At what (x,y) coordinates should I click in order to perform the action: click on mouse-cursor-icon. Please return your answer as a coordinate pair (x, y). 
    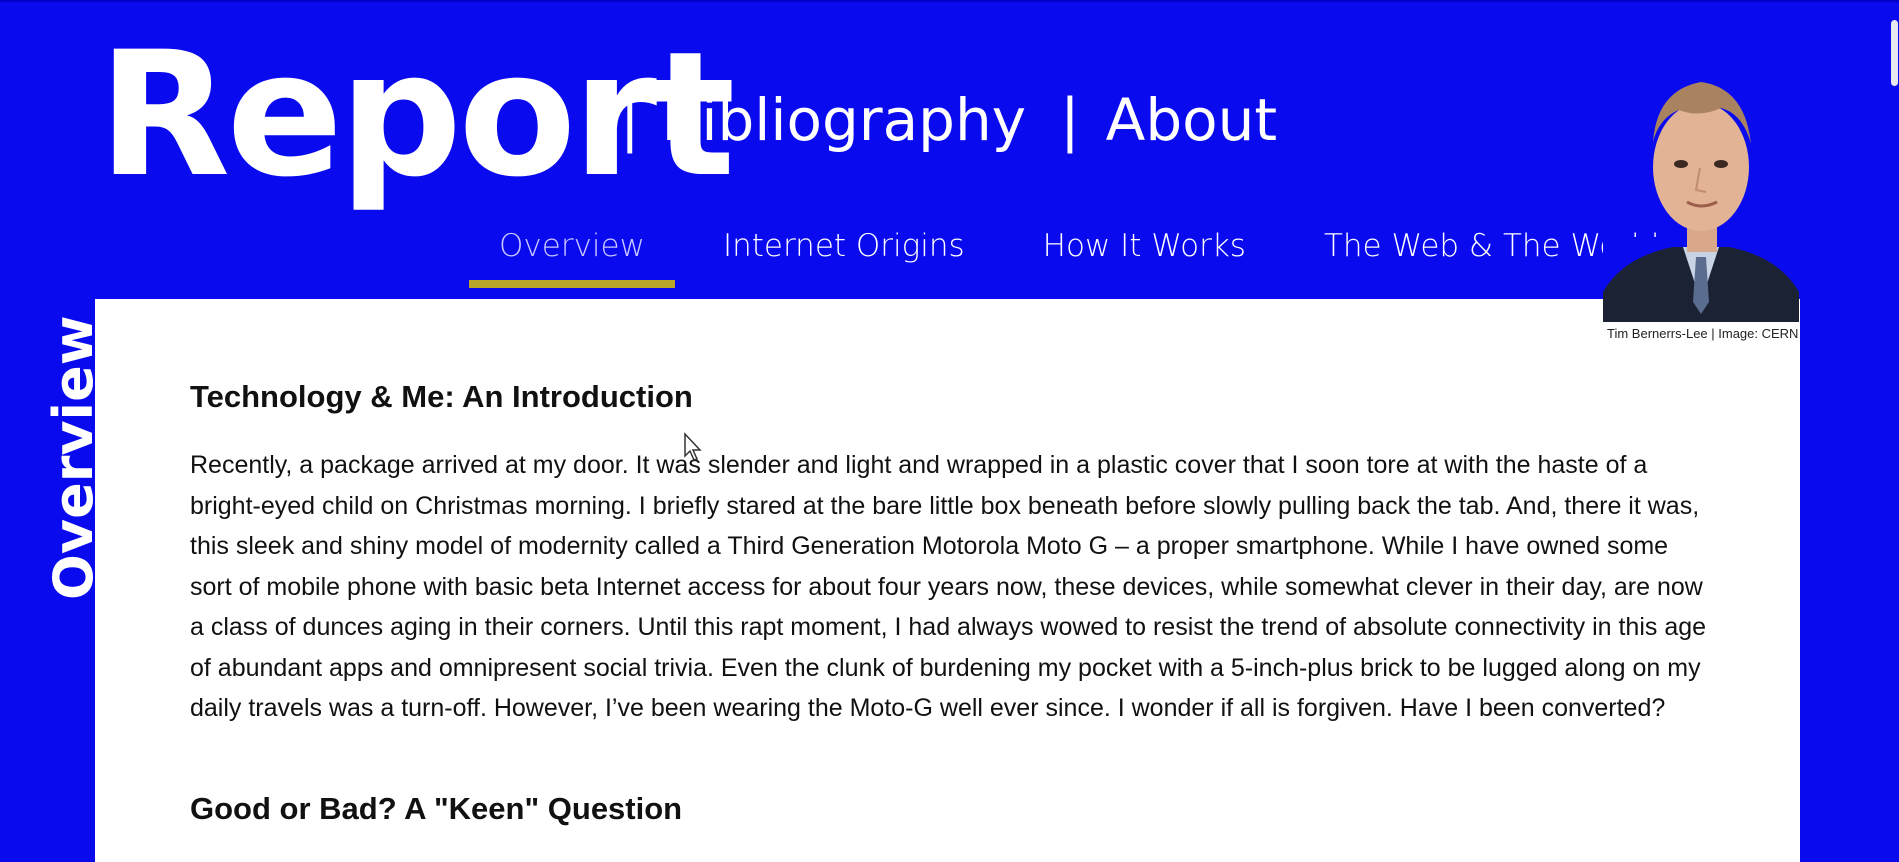
    Looking at the image, I should click on (693, 446).